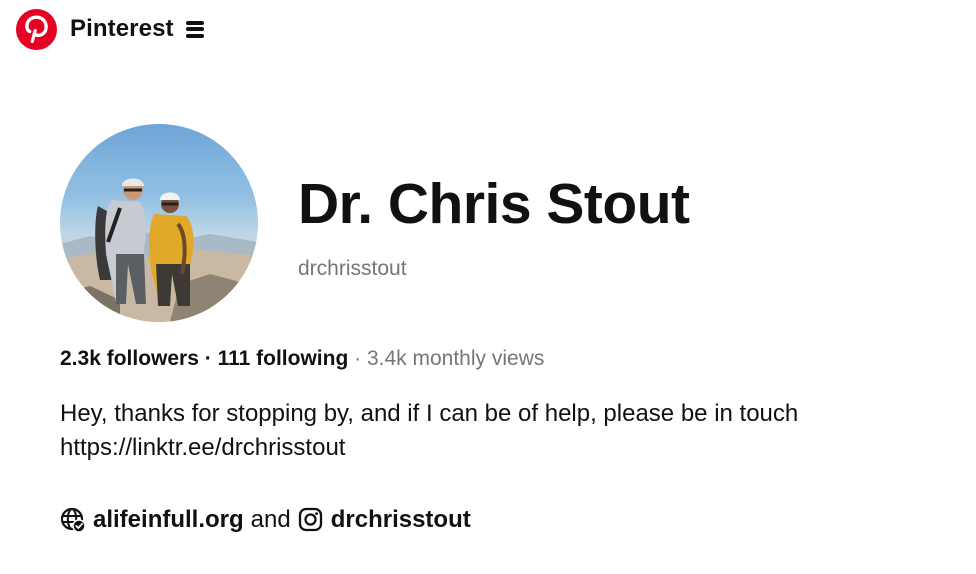 Image resolution: width=976 pixels, height=574 pixels. I want to click on monthly-views: 3.4k monthly views, so click(455, 358).